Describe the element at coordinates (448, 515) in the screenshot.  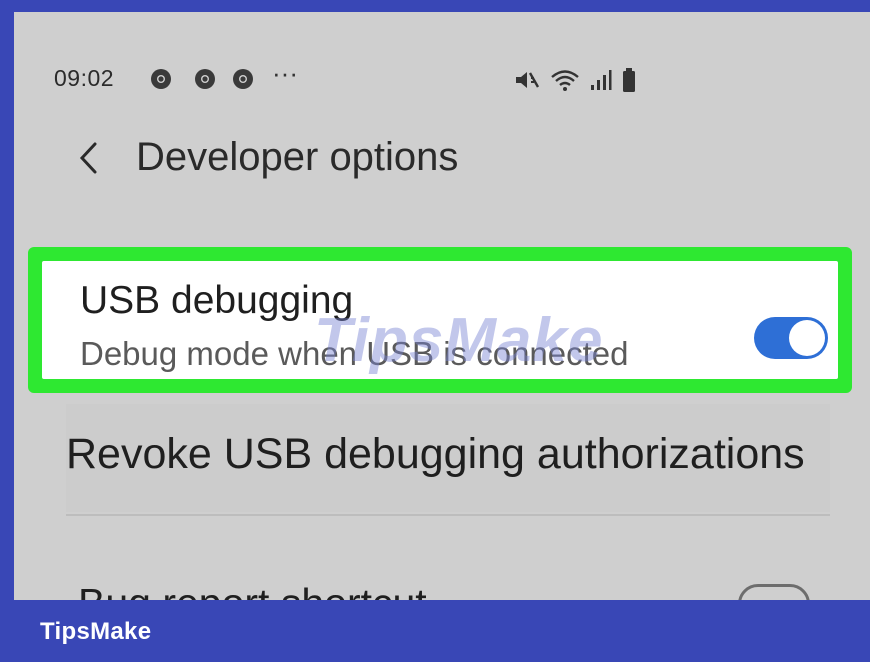
I see `divider` at that location.